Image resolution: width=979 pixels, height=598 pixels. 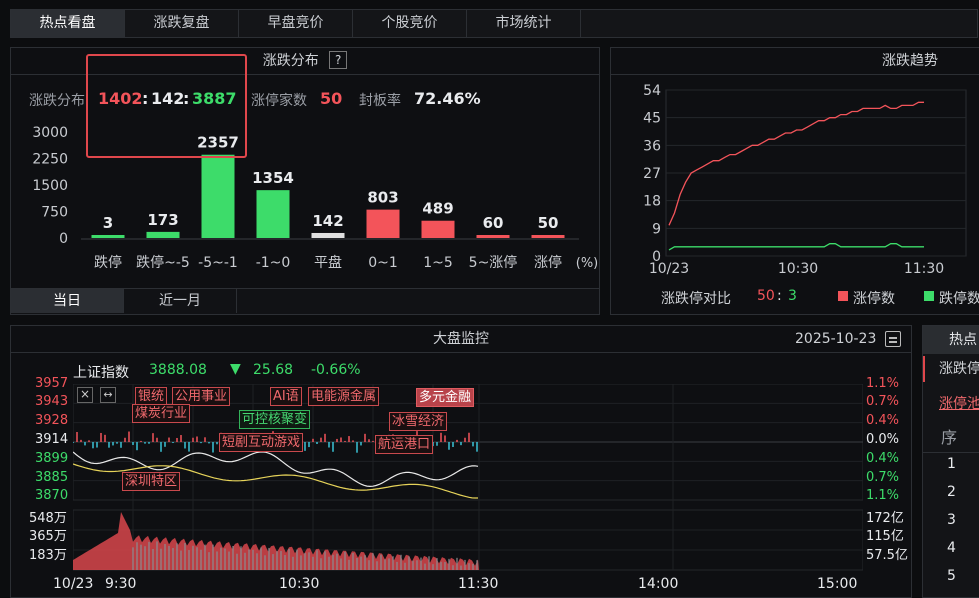 I want to click on calendar-icon, so click(x=893, y=339).